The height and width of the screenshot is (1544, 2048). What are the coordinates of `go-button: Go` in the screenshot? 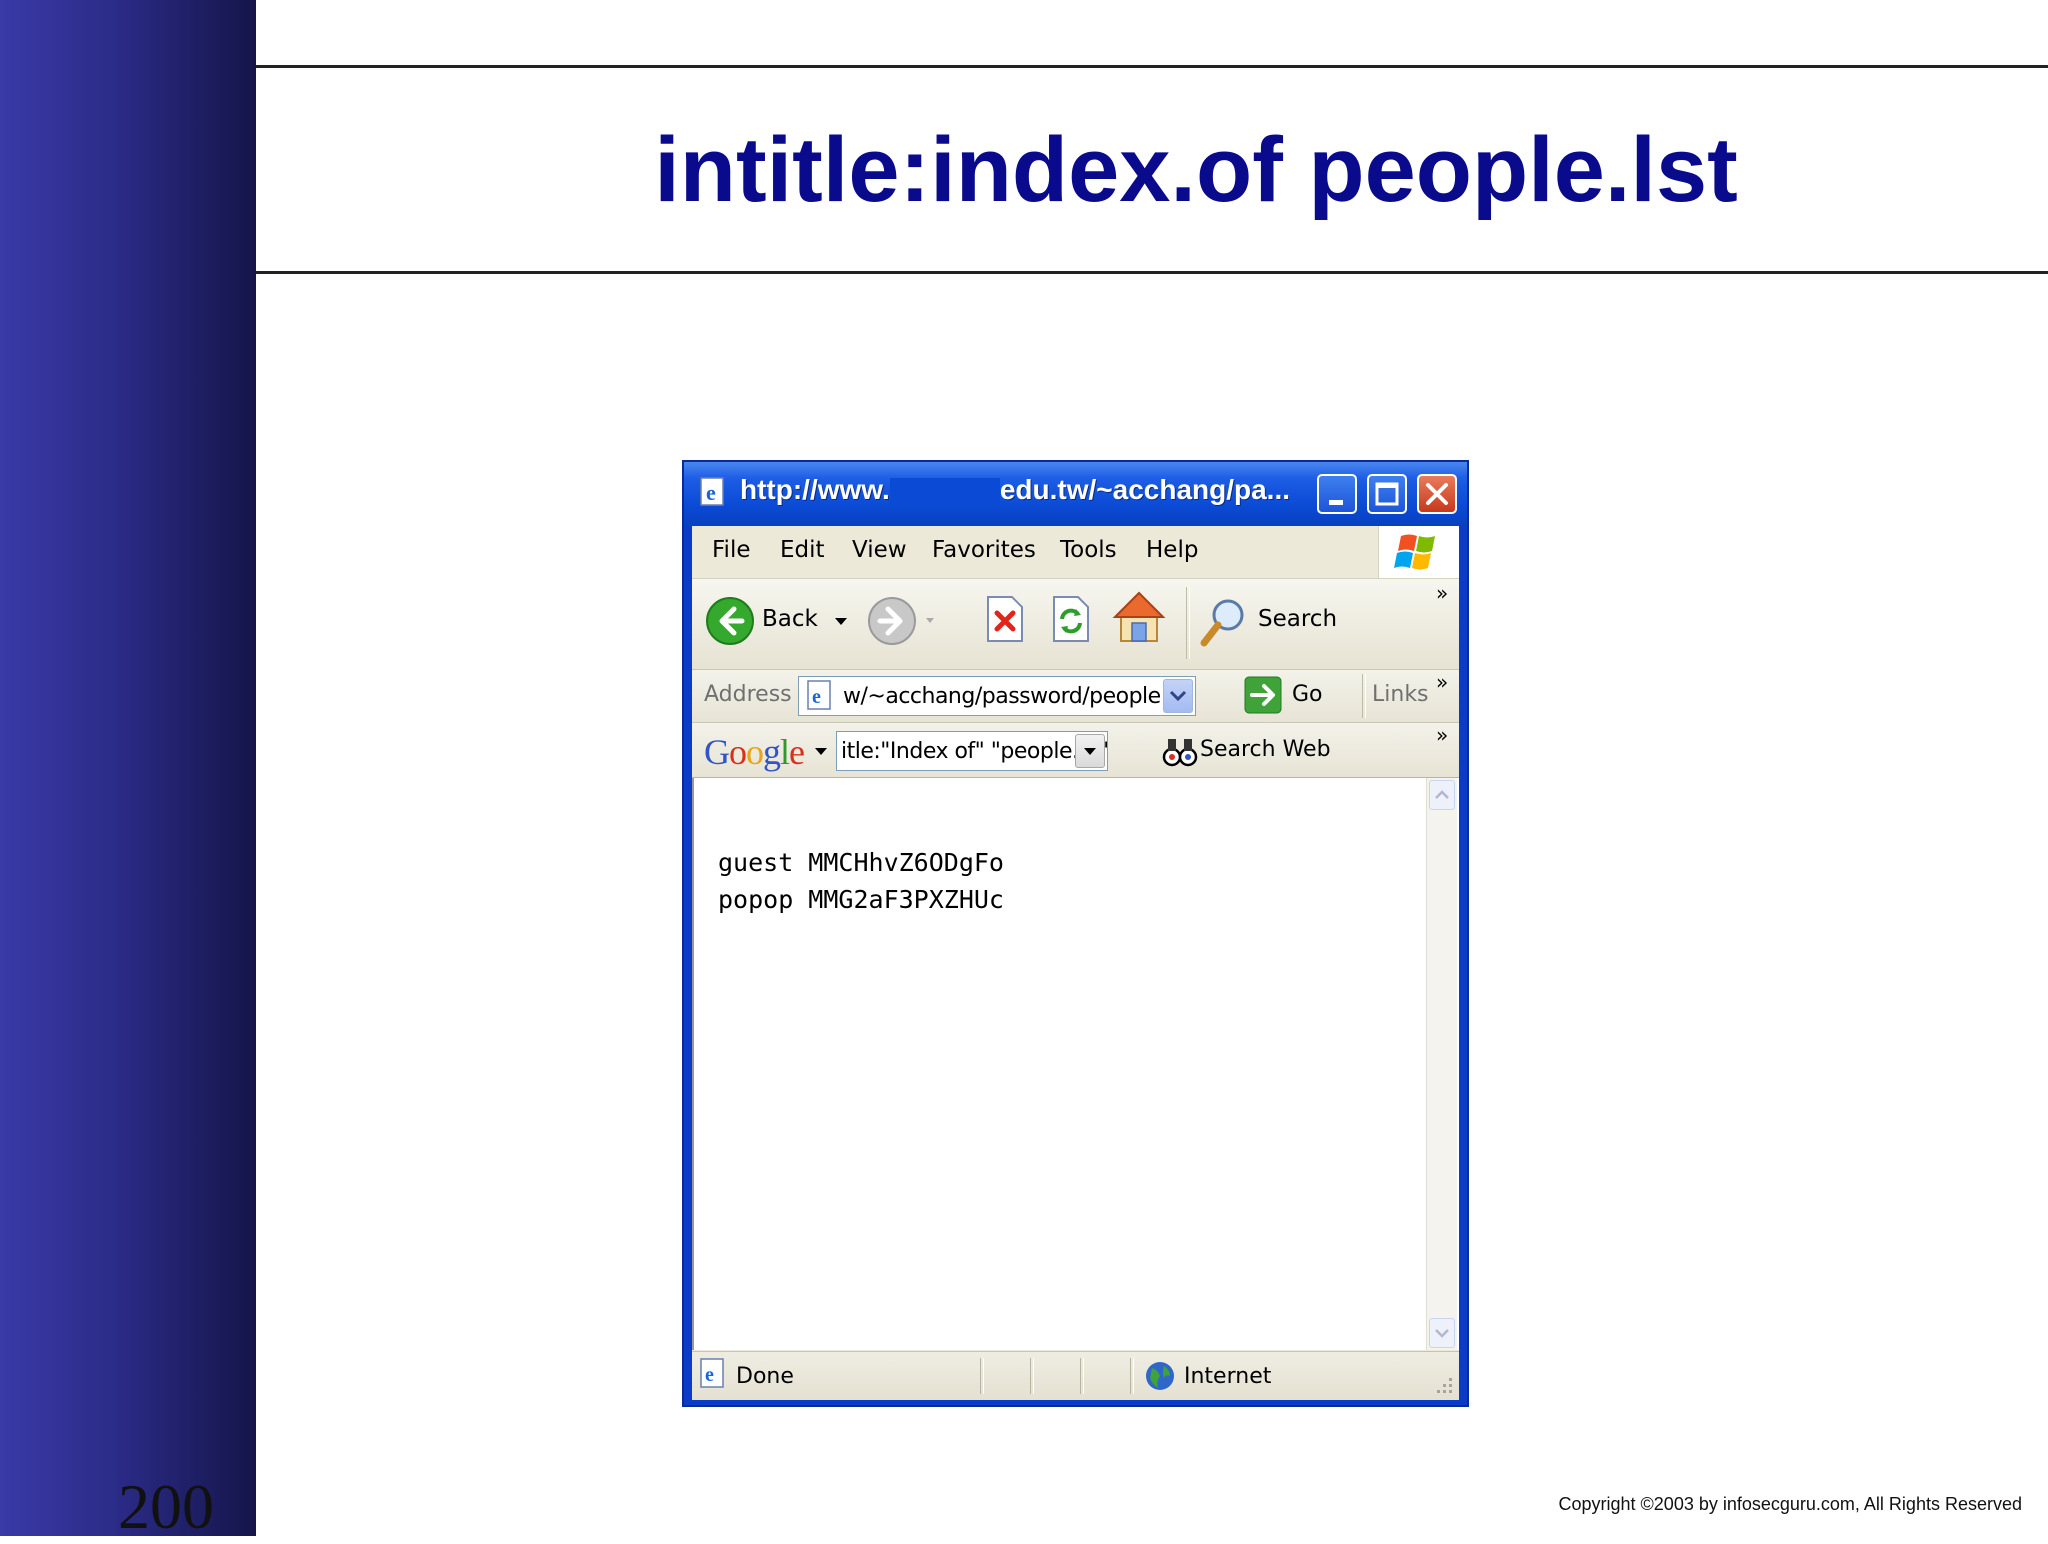 It's located at (1287, 696).